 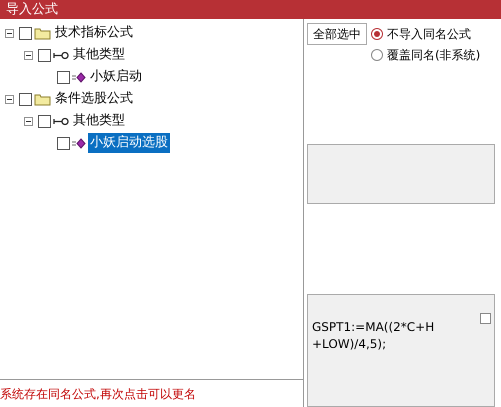 I want to click on formula-text: GSPT1:=MA((2*C+H +LOW)/4,5);, so click(x=374, y=336).